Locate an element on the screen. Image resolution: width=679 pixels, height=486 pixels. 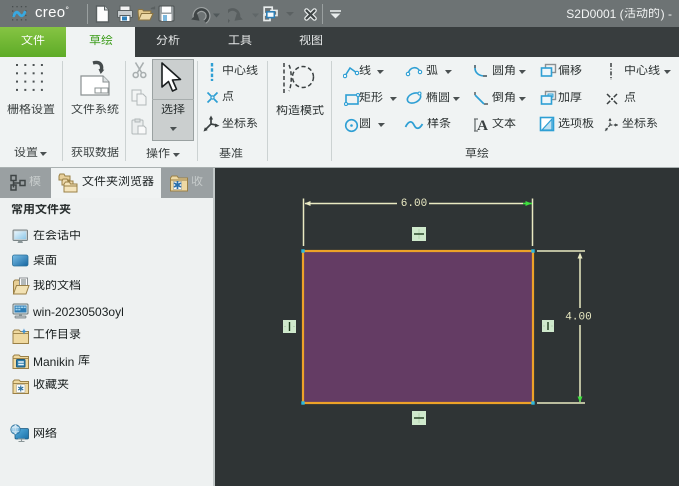
svg-text: A is located at coordinates (482, 125).